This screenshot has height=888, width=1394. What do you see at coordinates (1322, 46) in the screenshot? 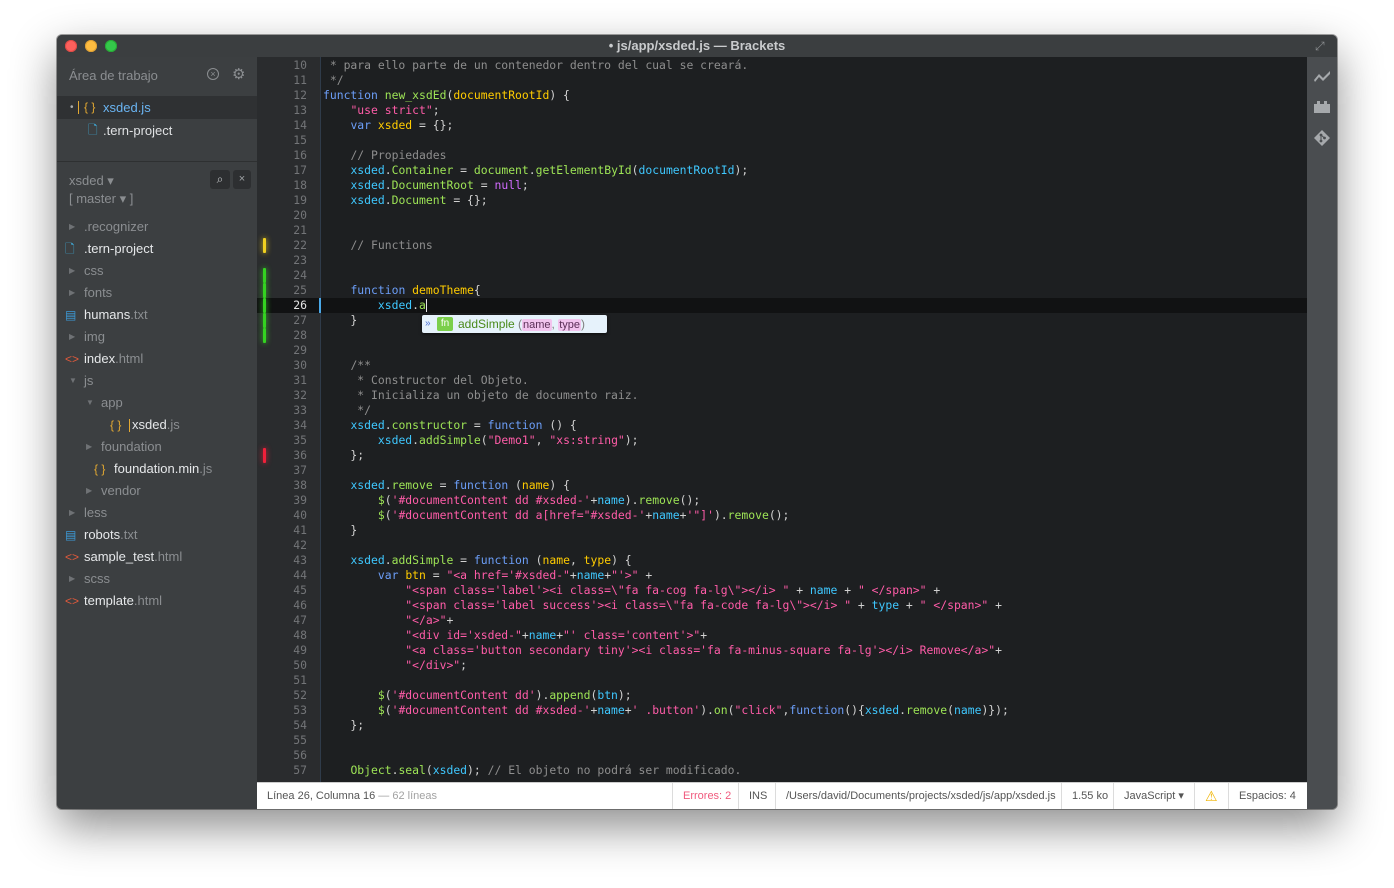
I see `fullscreen-icon: ⤢` at bounding box center [1322, 46].